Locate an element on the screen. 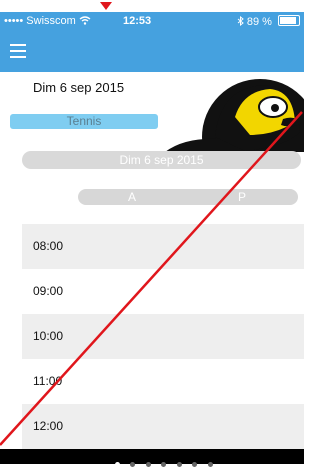 The image size is (320, 472). time-slot: 11:00 is located at coordinates (163, 381).